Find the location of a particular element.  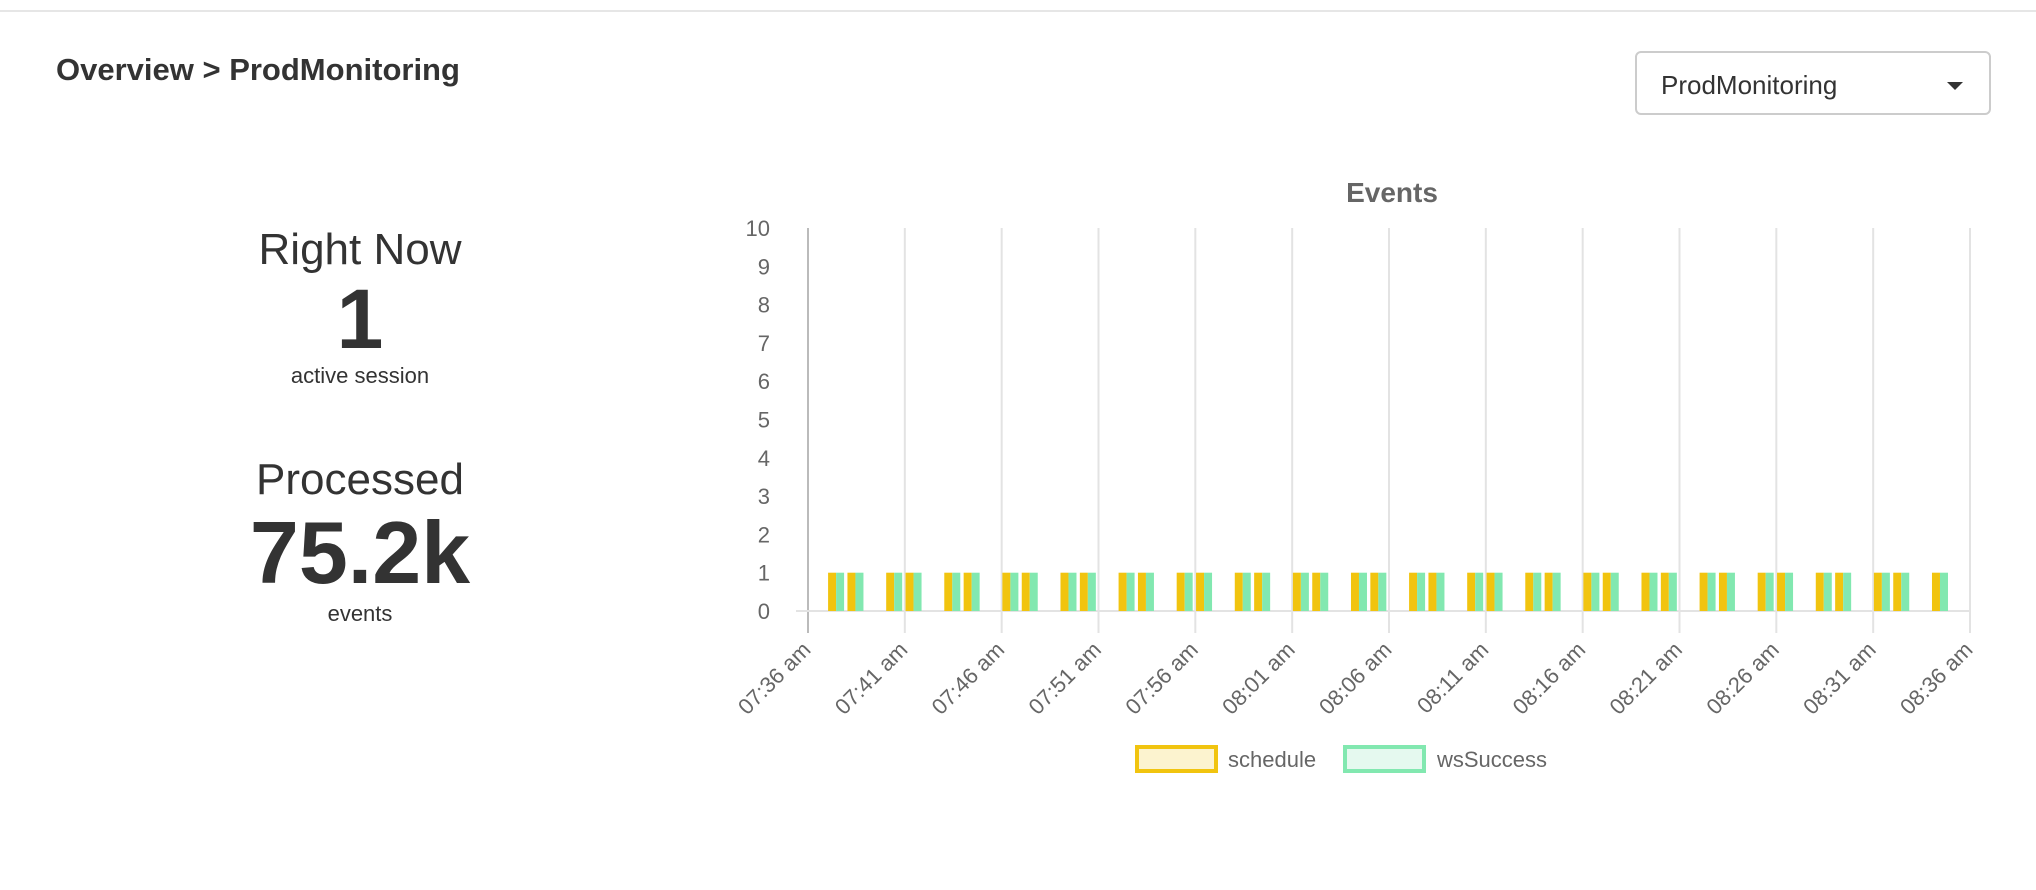

legend-label-schedule: schedule is located at coordinates (1272, 759).